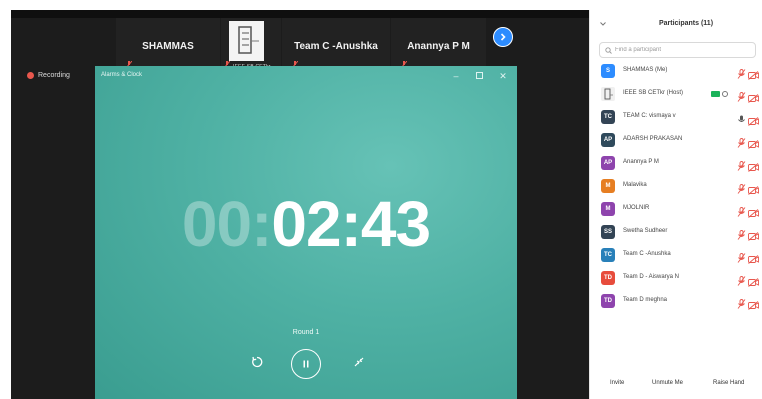  Describe the element at coordinates (649, 116) in the screenshot. I see `participant-name: TEAM C: vismaya v` at that location.